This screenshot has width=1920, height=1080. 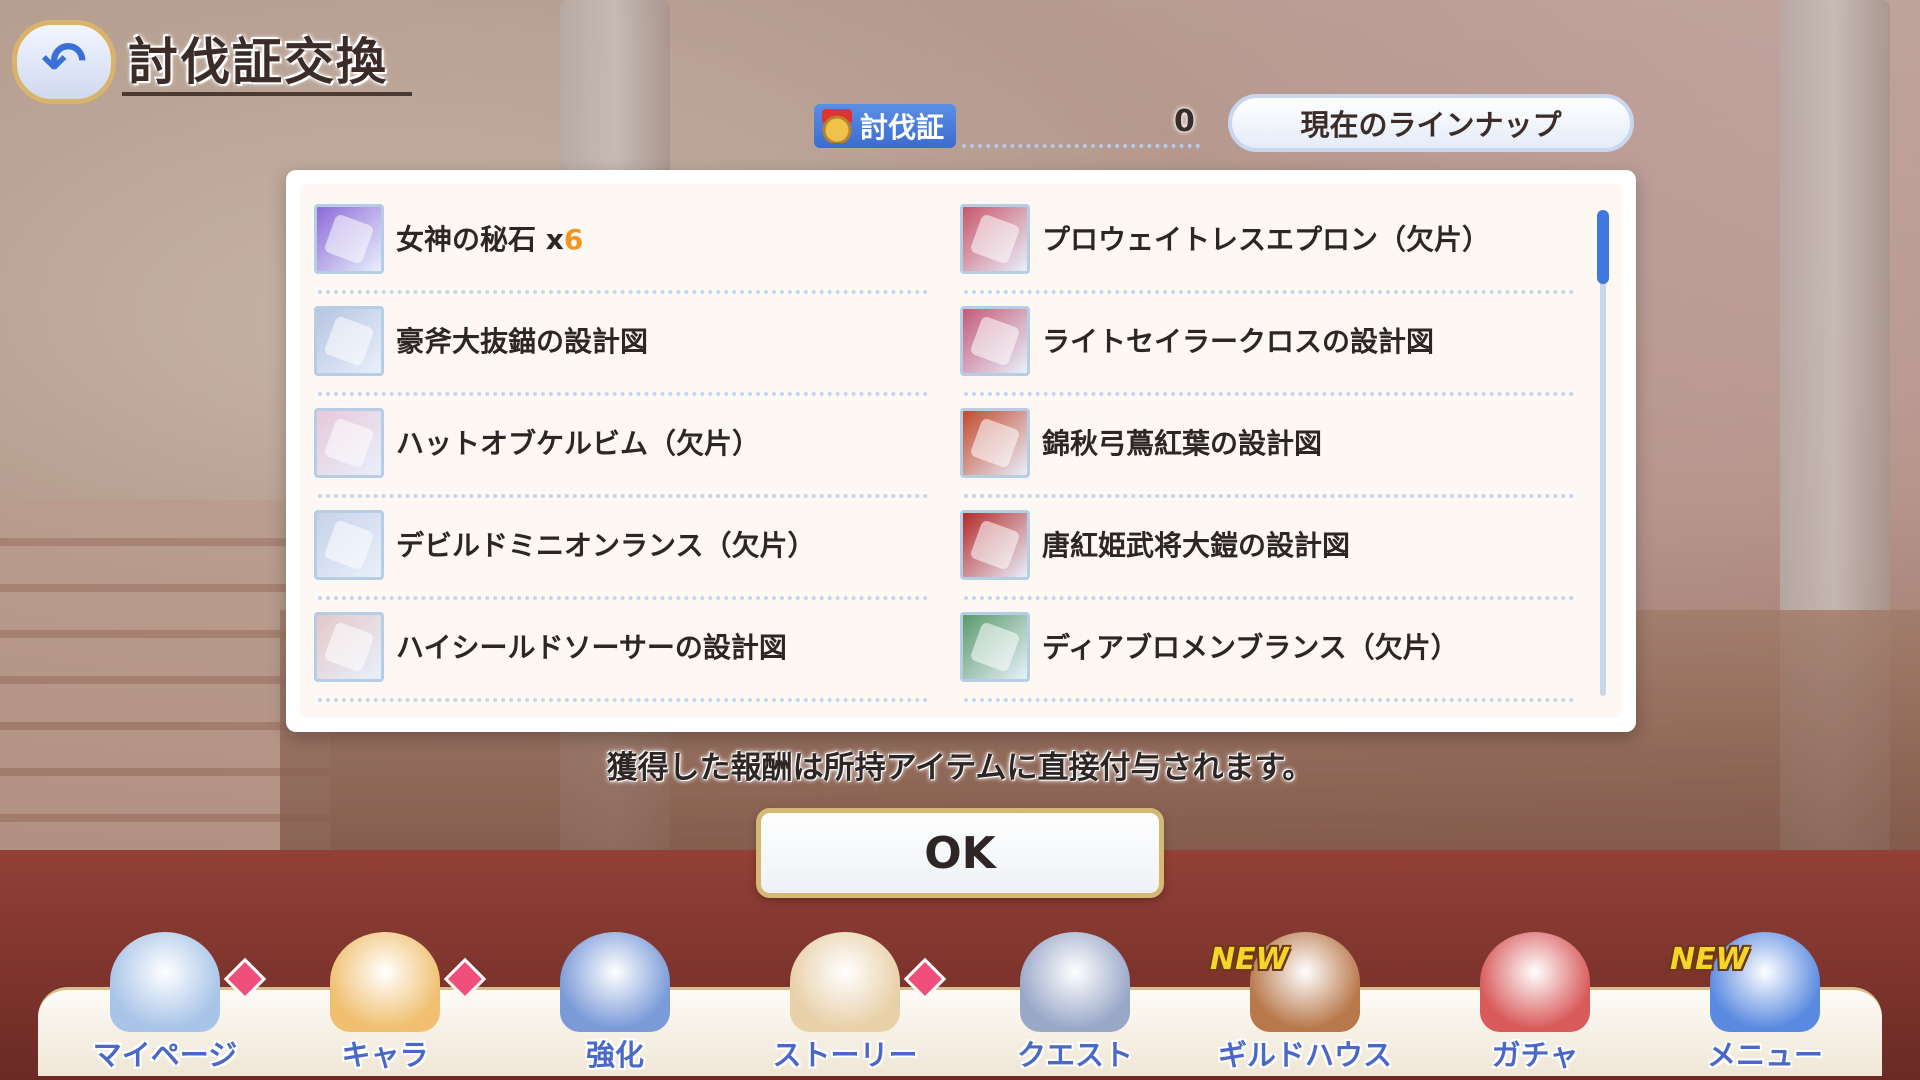 What do you see at coordinates (1075, 982) in the screenshot?
I see `flag-sword-icon` at bounding box center [1075, 982].